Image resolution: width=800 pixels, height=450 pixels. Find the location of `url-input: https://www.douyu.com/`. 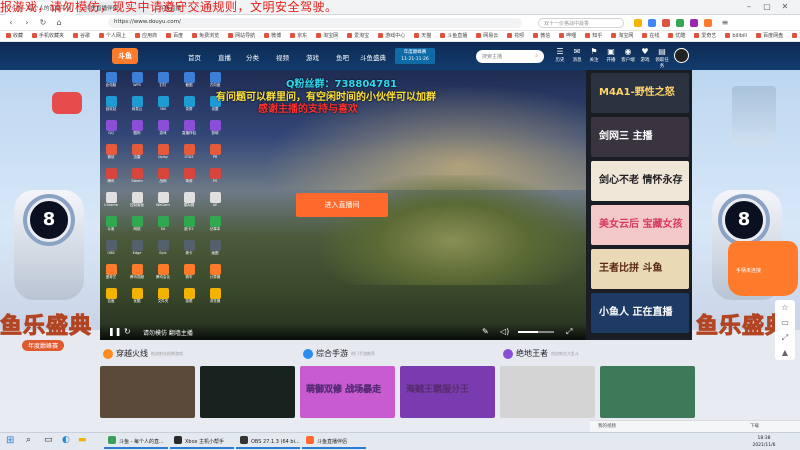

url-input: https://www.douyu.com/ is located at coordinates (315, 23).